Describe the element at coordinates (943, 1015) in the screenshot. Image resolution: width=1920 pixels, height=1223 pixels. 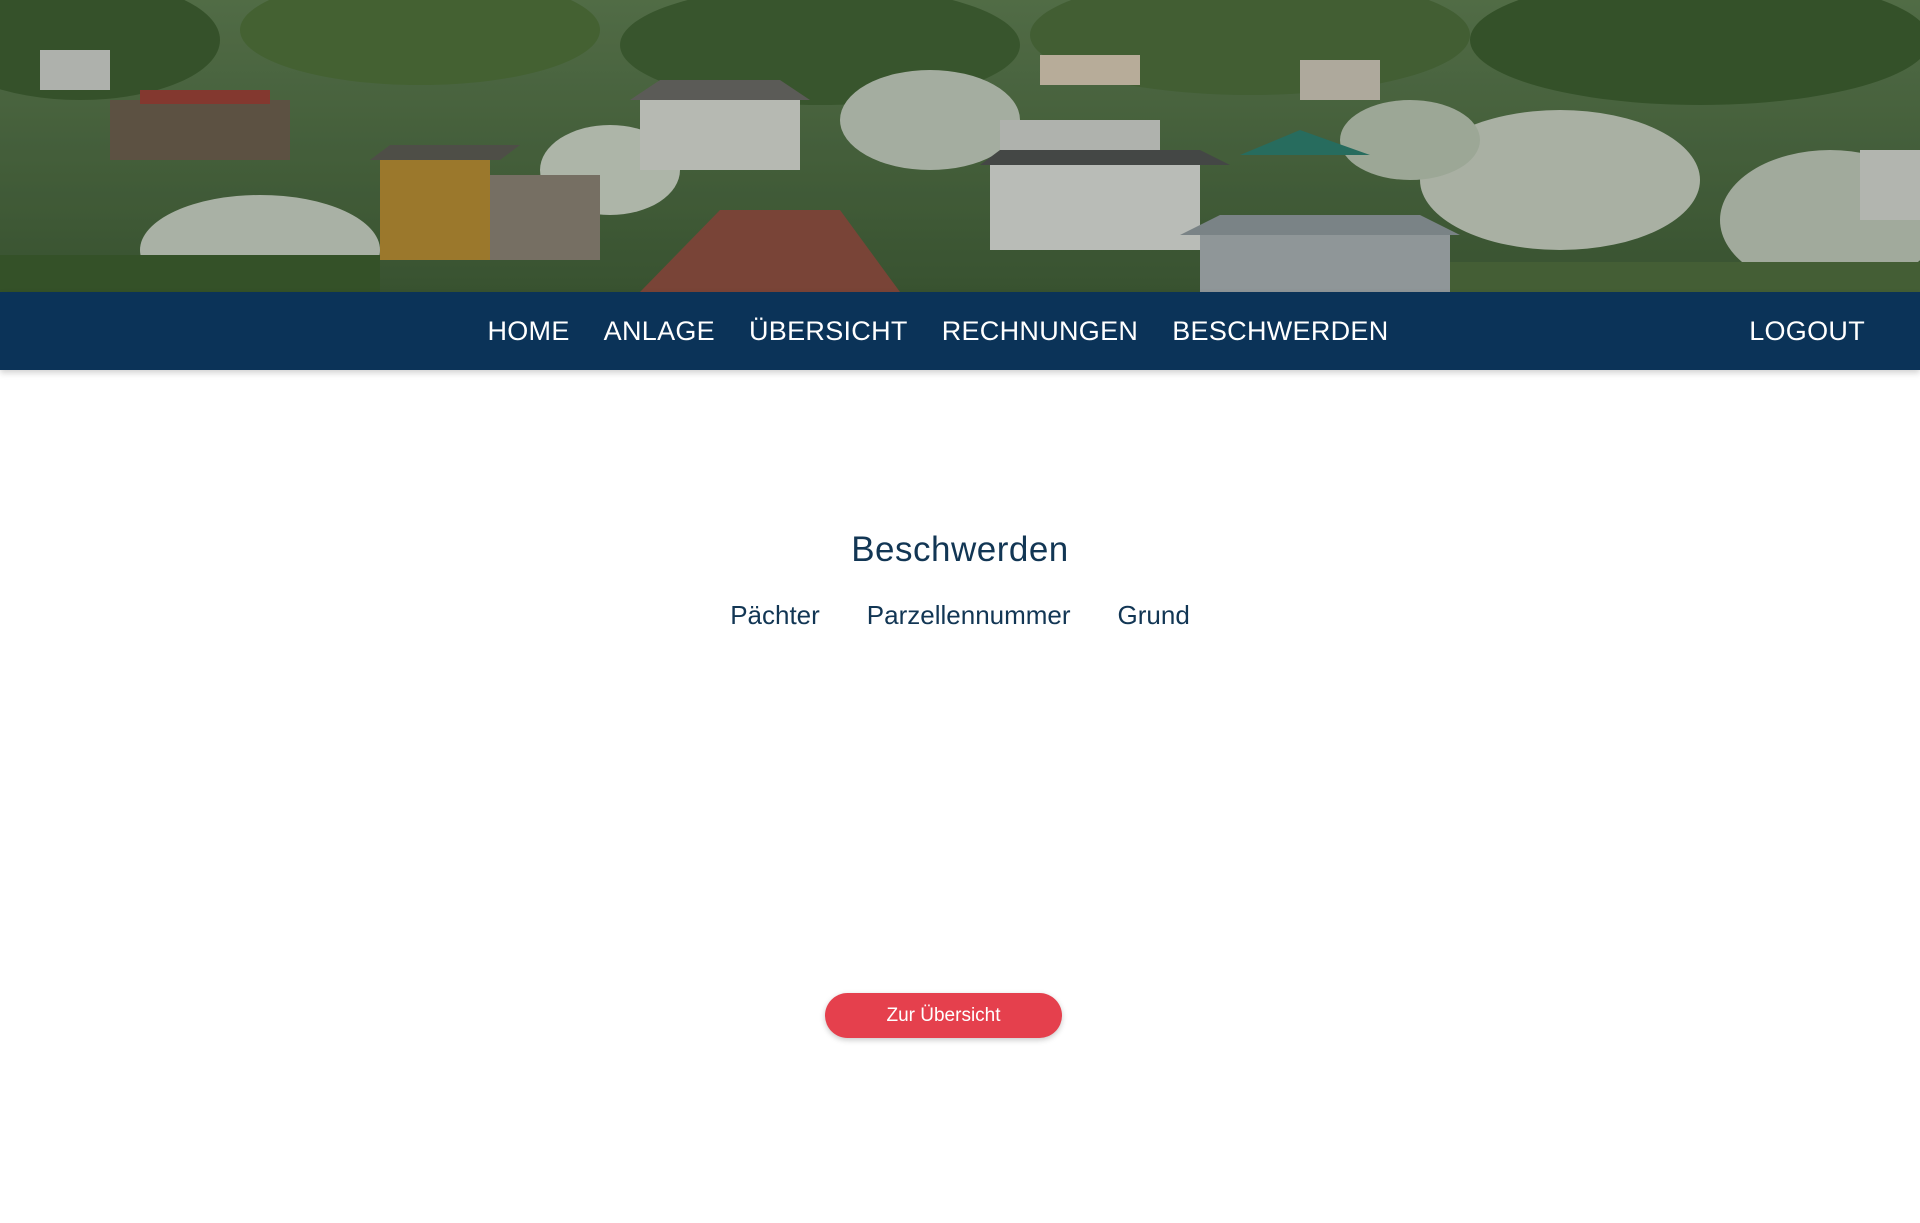
I see `back-to-overview-button: Zur Übersicht` at that location.